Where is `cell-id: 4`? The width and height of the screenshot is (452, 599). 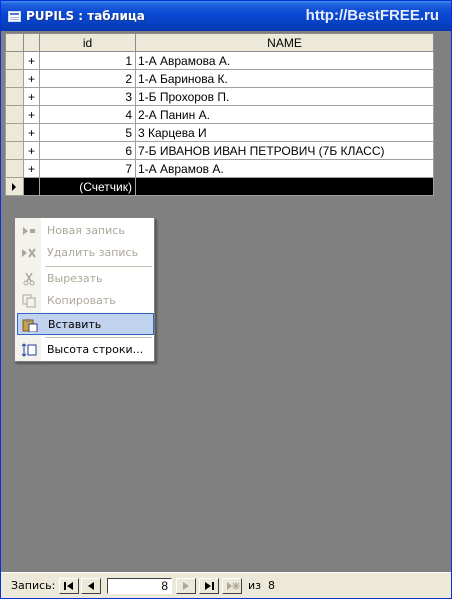
cell-id: 4 is located at coordinates (87, 114).